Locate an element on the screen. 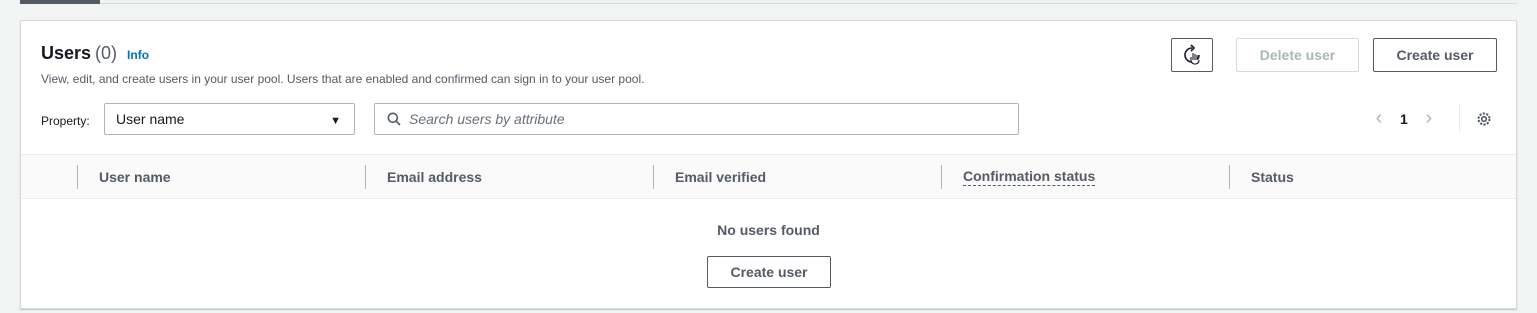  column-header-status: Status is located at coordinates (1272, 176).